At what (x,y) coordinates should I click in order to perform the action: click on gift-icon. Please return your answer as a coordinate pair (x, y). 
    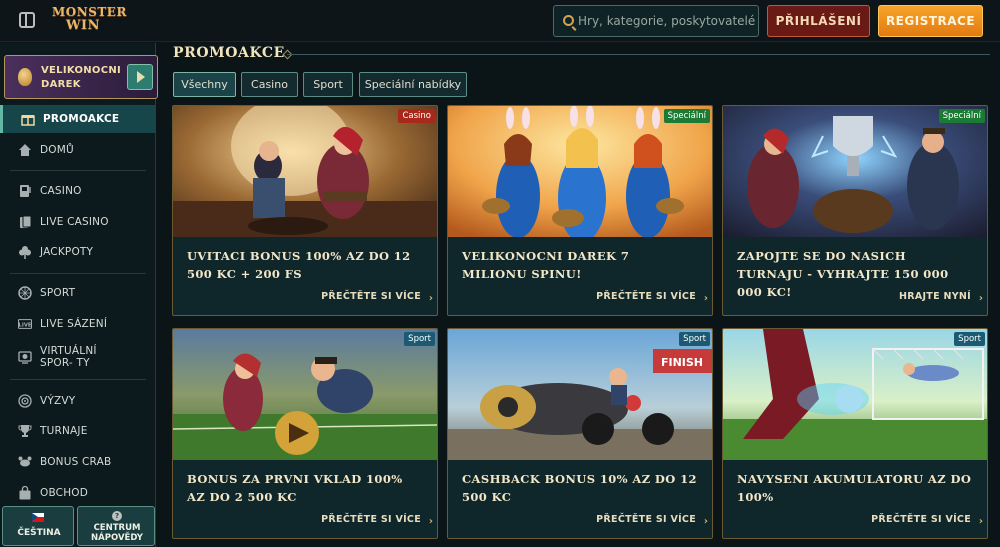
    Looking at the image, I should click on (28, 119).